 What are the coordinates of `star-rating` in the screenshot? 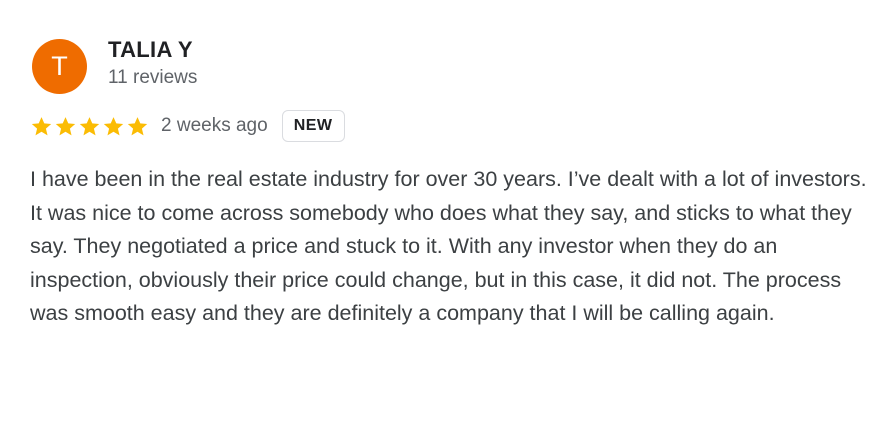 It's located at (89, 126).